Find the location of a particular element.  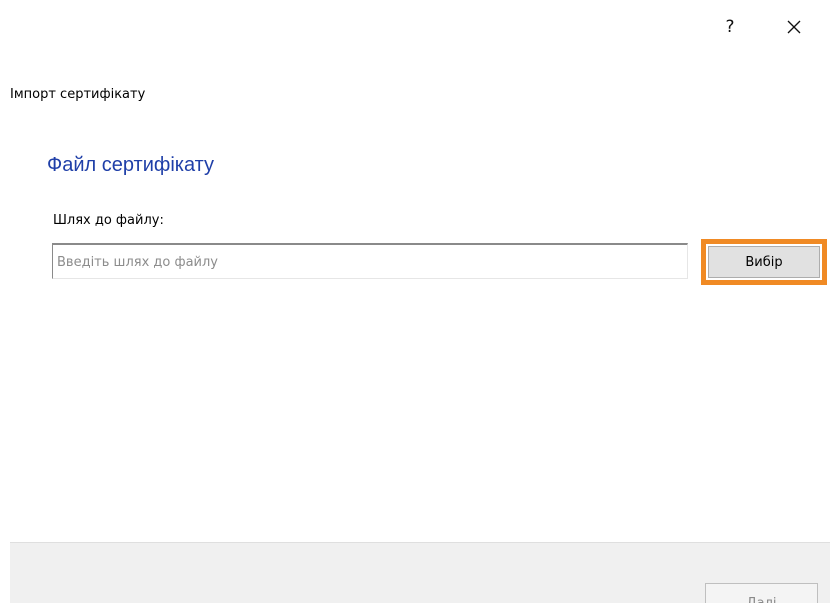

close-button is located at coordinates (794, 27).